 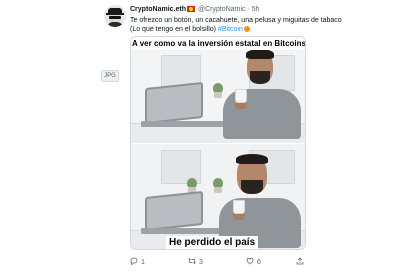 What do you see at coordinates (230, 29) in the screenshot?
I see `hashtag-link: #Bitcoin` at bounding box center [230, 29].